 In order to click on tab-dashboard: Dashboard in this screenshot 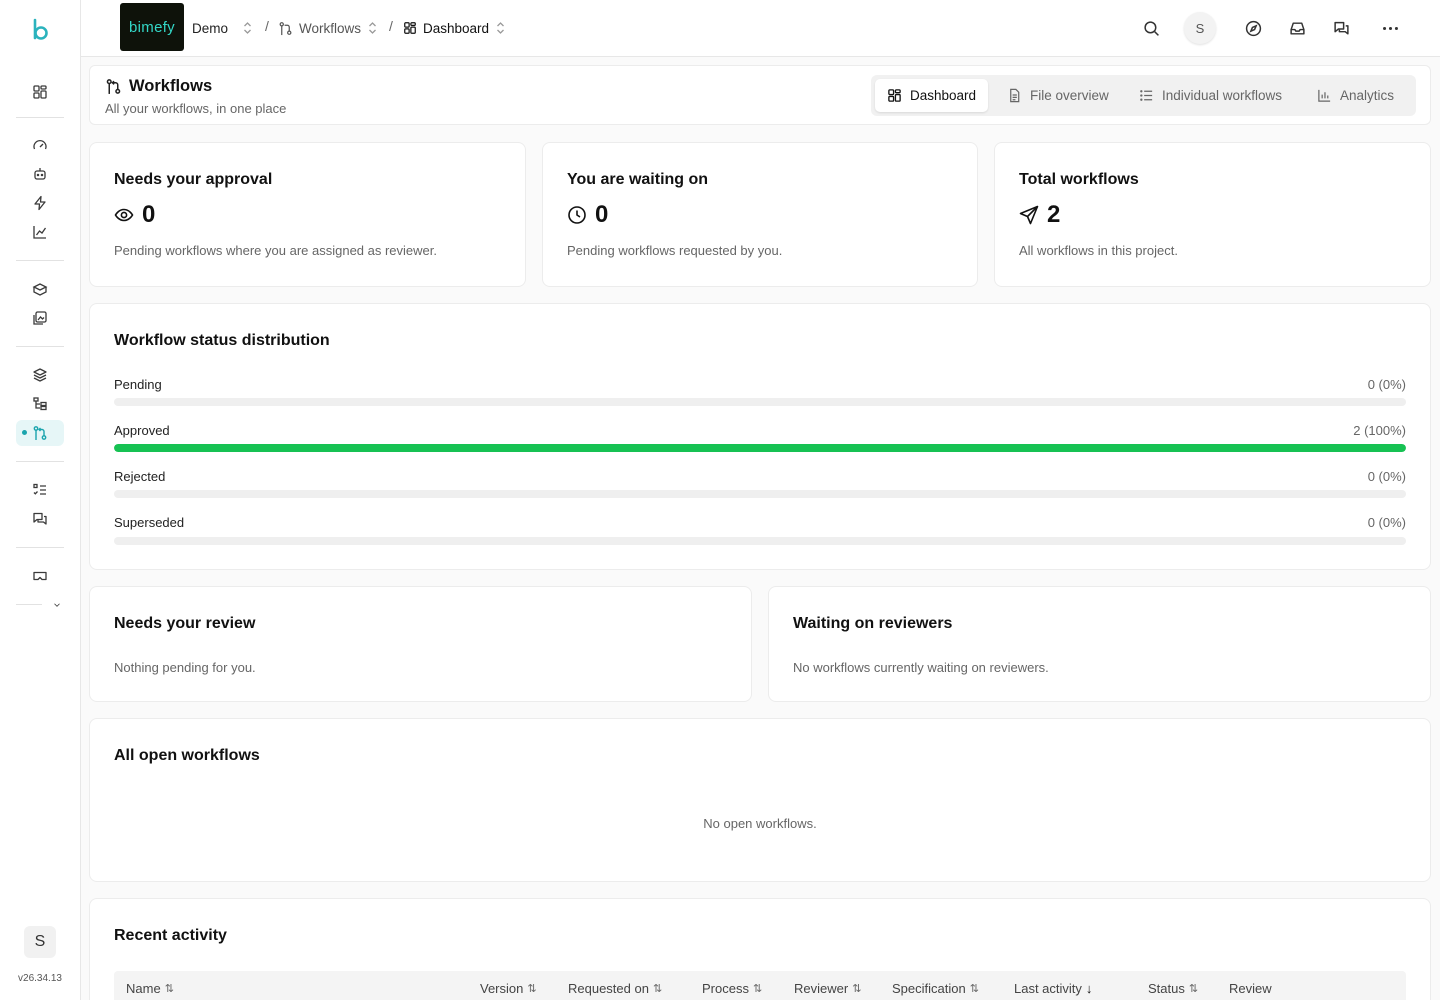, I will do `click(932, 95)`.